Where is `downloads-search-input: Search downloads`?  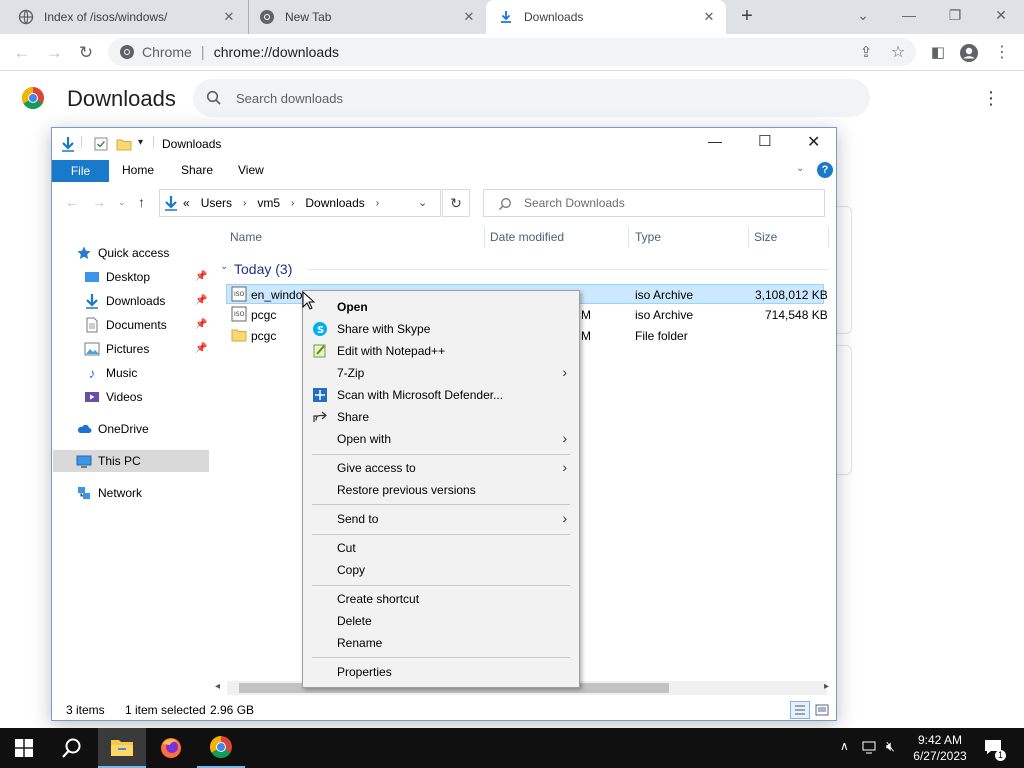 downloads-search-input: Search downloads is located at coordinates (531, 98).